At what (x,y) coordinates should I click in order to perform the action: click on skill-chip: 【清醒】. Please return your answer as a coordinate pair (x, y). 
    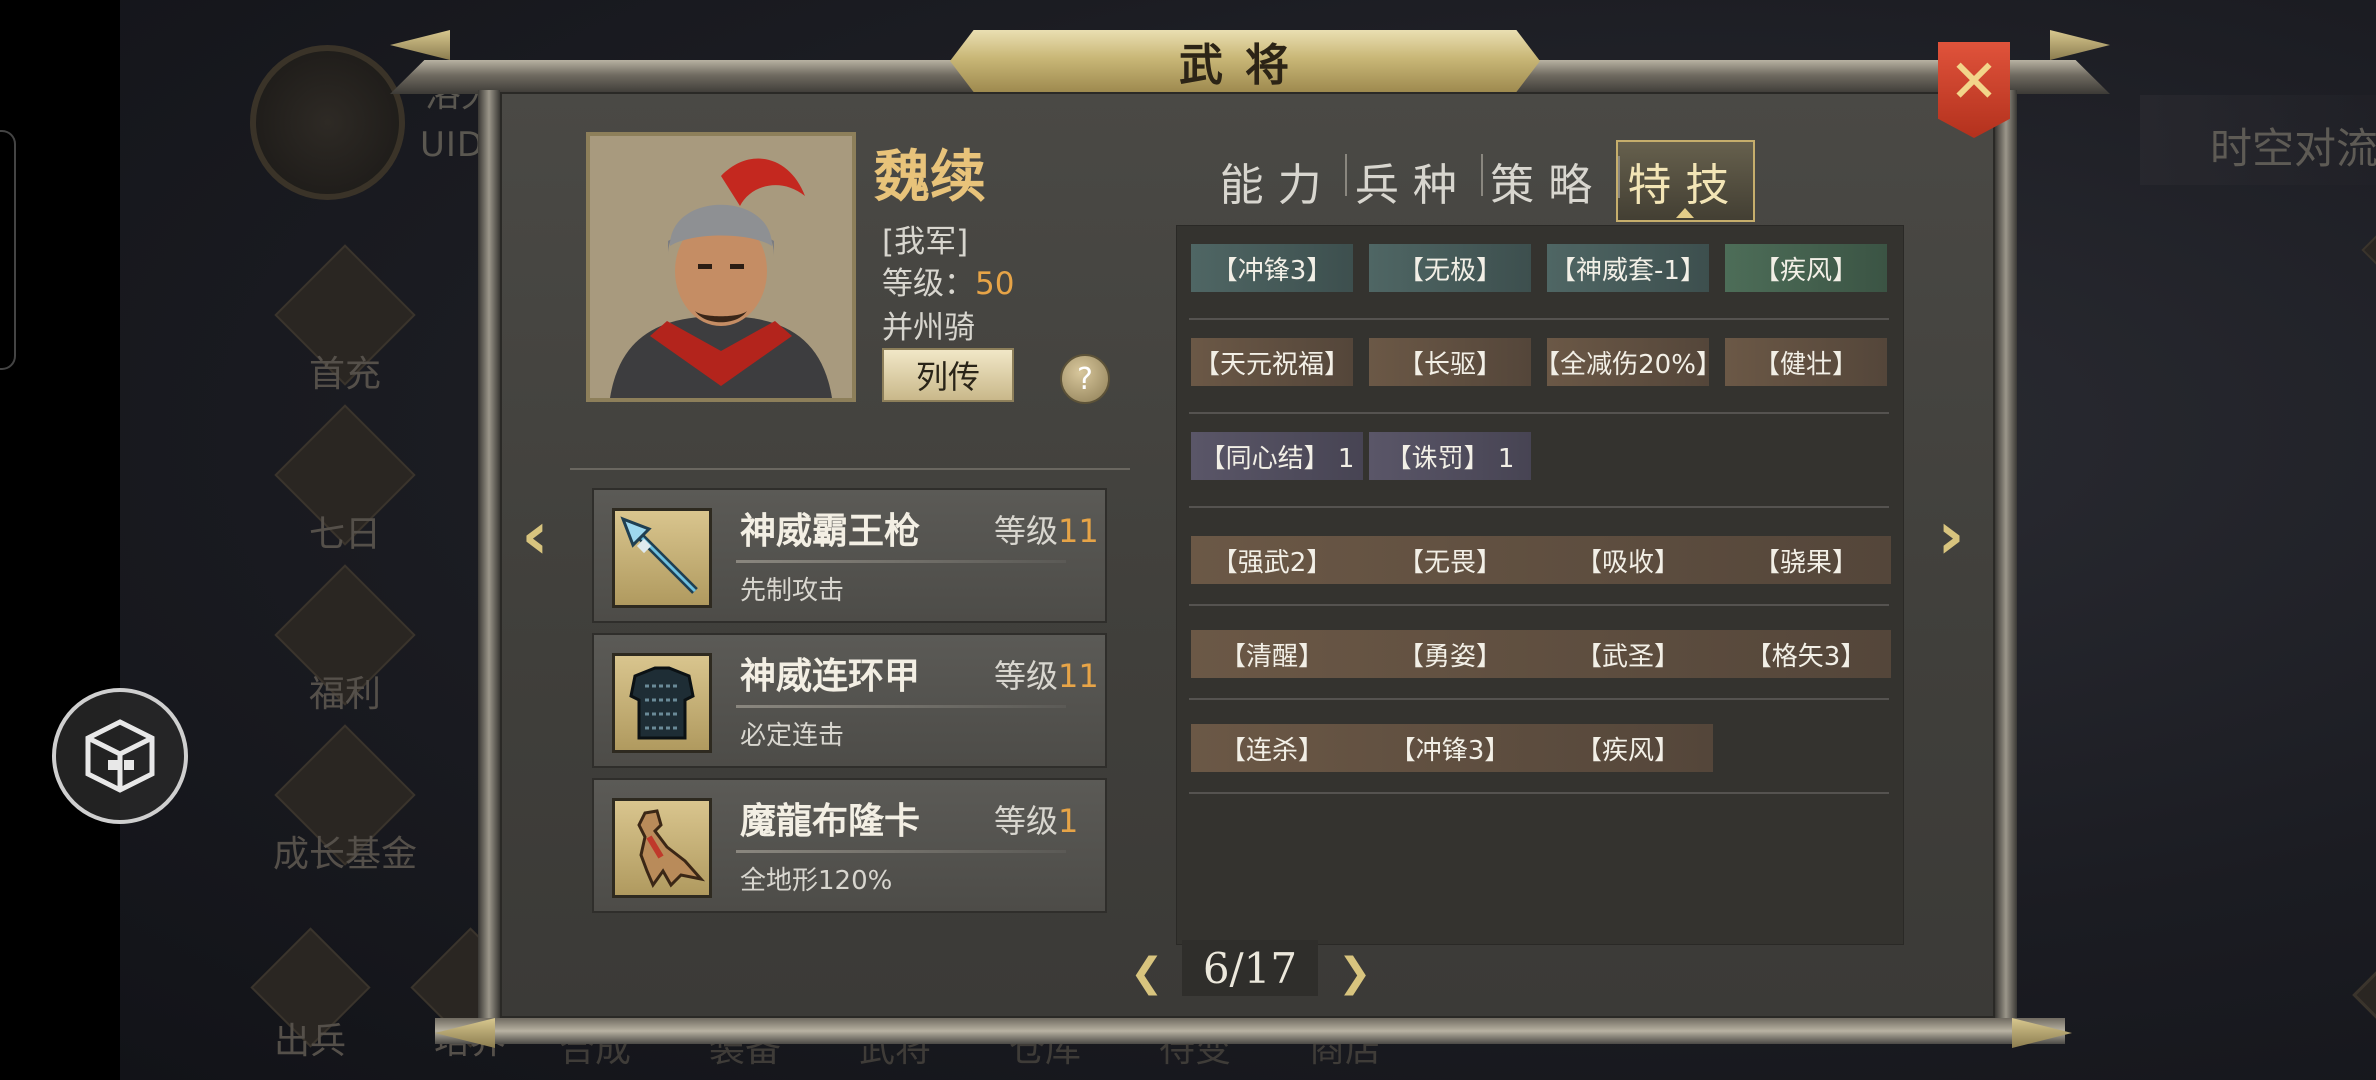
    Looking at the image, I should click on (1272, 654).